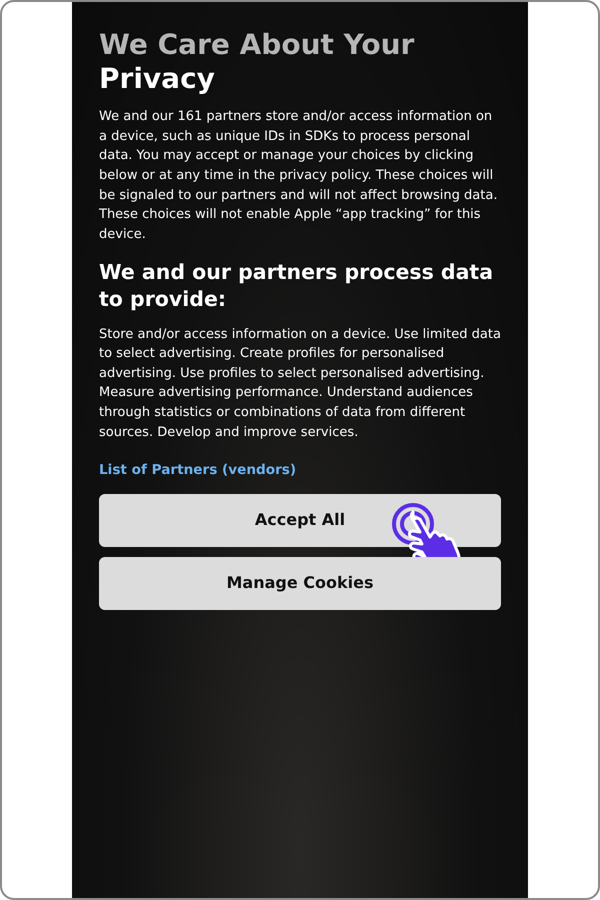 The height and width of the screenshot is (900, 600). Describe the element at coordinates (197, 470) in the screenshot. I see `partners-link: List of Partners (vendors)` at that location.